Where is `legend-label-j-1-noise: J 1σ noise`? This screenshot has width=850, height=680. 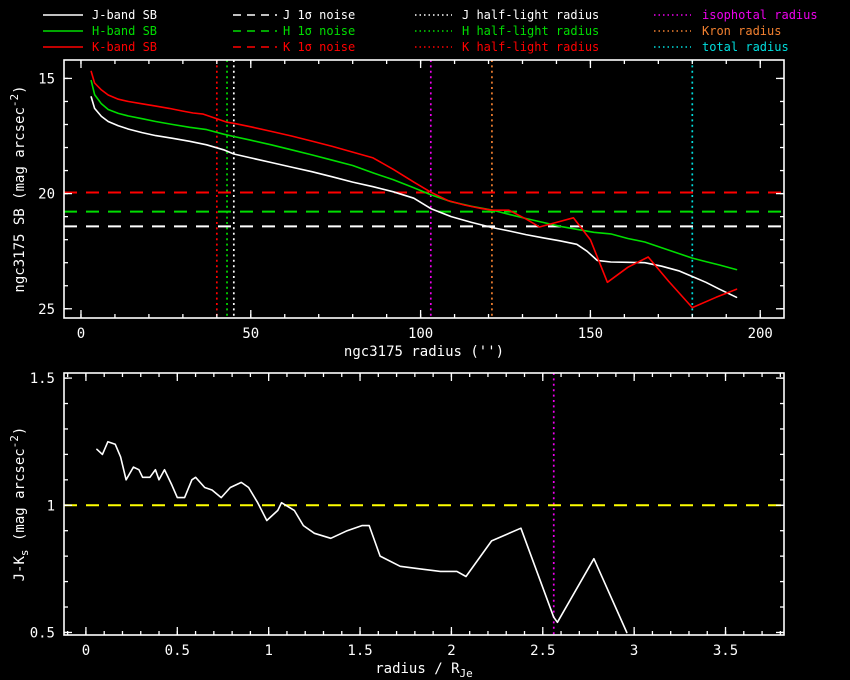 legend-label-j-1-noise: J 1σ noise is located at coordinates (319, 15).